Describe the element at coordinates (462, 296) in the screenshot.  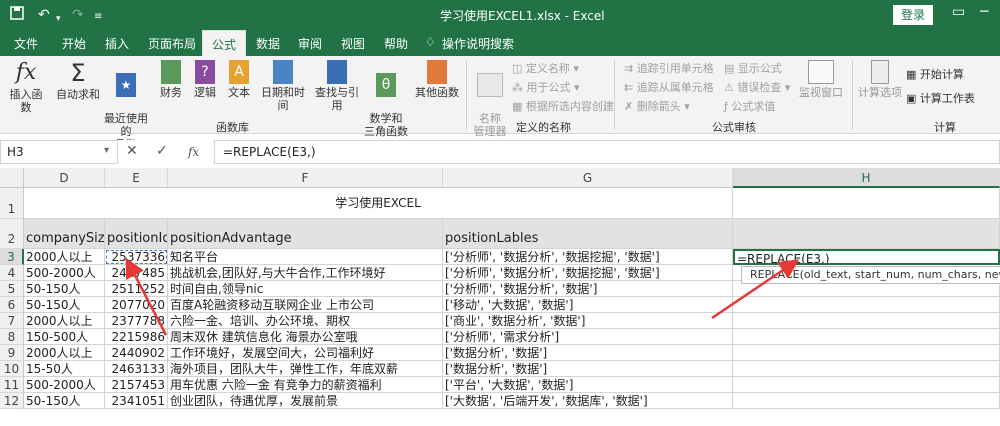
I see `annotation-arrows` at that location.